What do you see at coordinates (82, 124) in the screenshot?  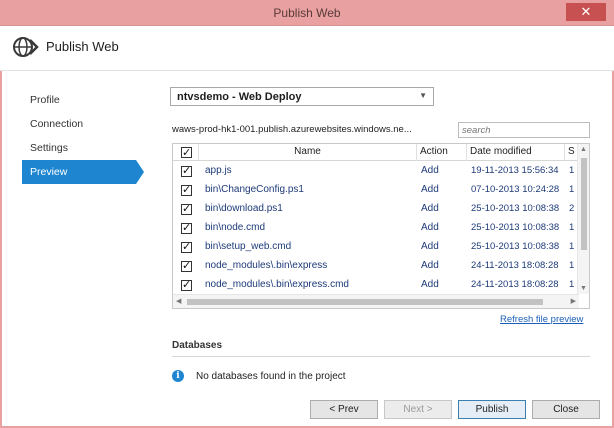 I see `nav-item-connection: Connection` at bounding box center [82, 124].